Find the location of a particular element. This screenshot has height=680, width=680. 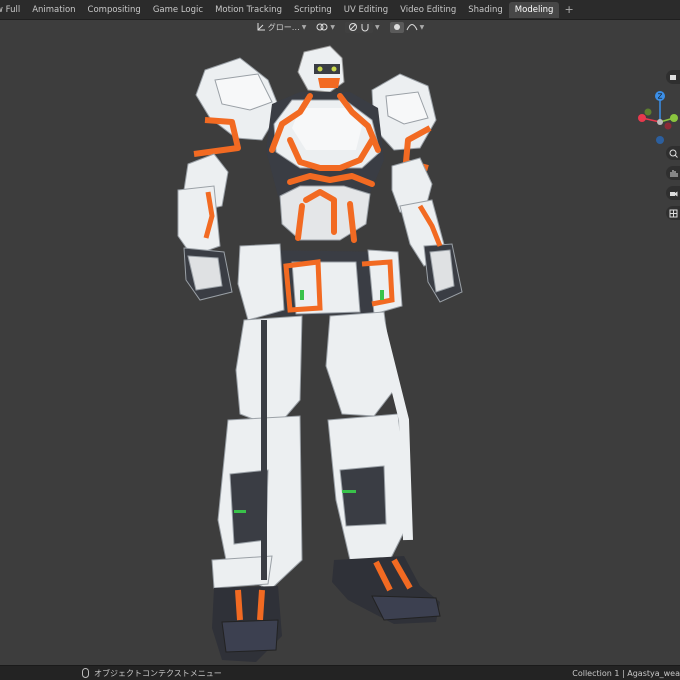

pivot-point-dropdown: ▼ is located at coordinates (325, 27).